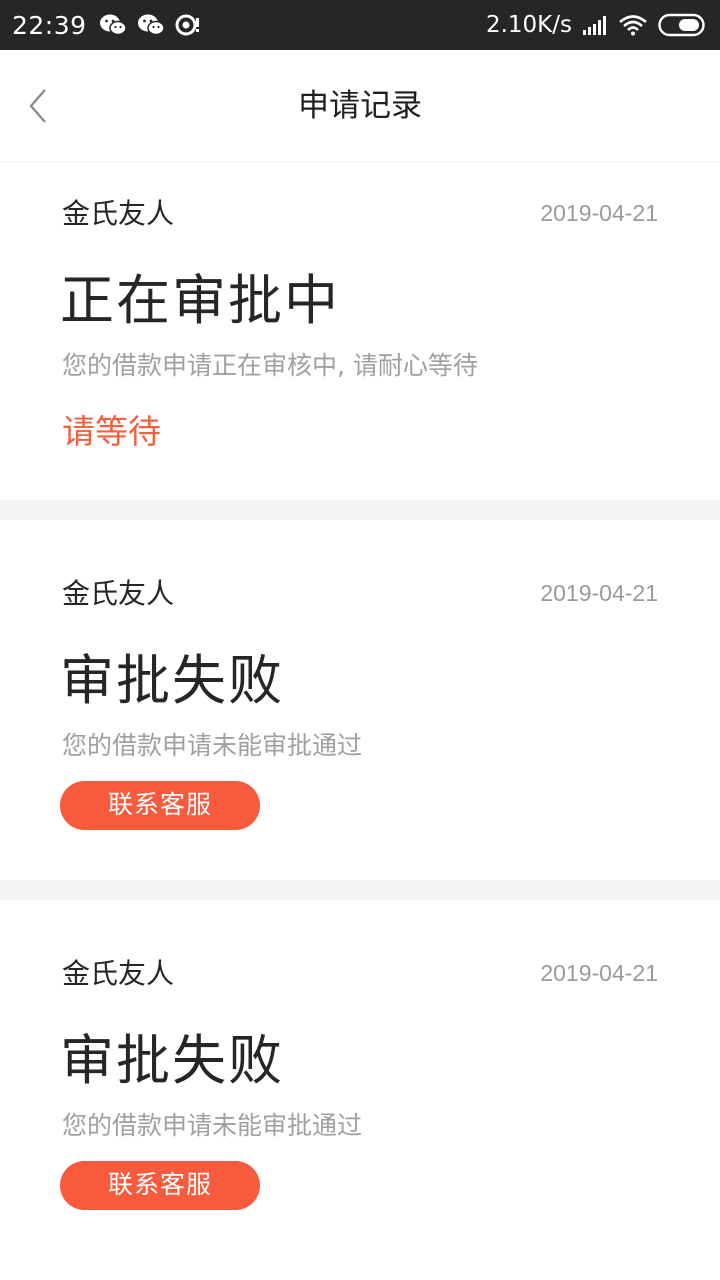 This screenshot has height=1280, width=720. I want to click on status-bar: 22:39 2.10K/s, so click(360, 25).